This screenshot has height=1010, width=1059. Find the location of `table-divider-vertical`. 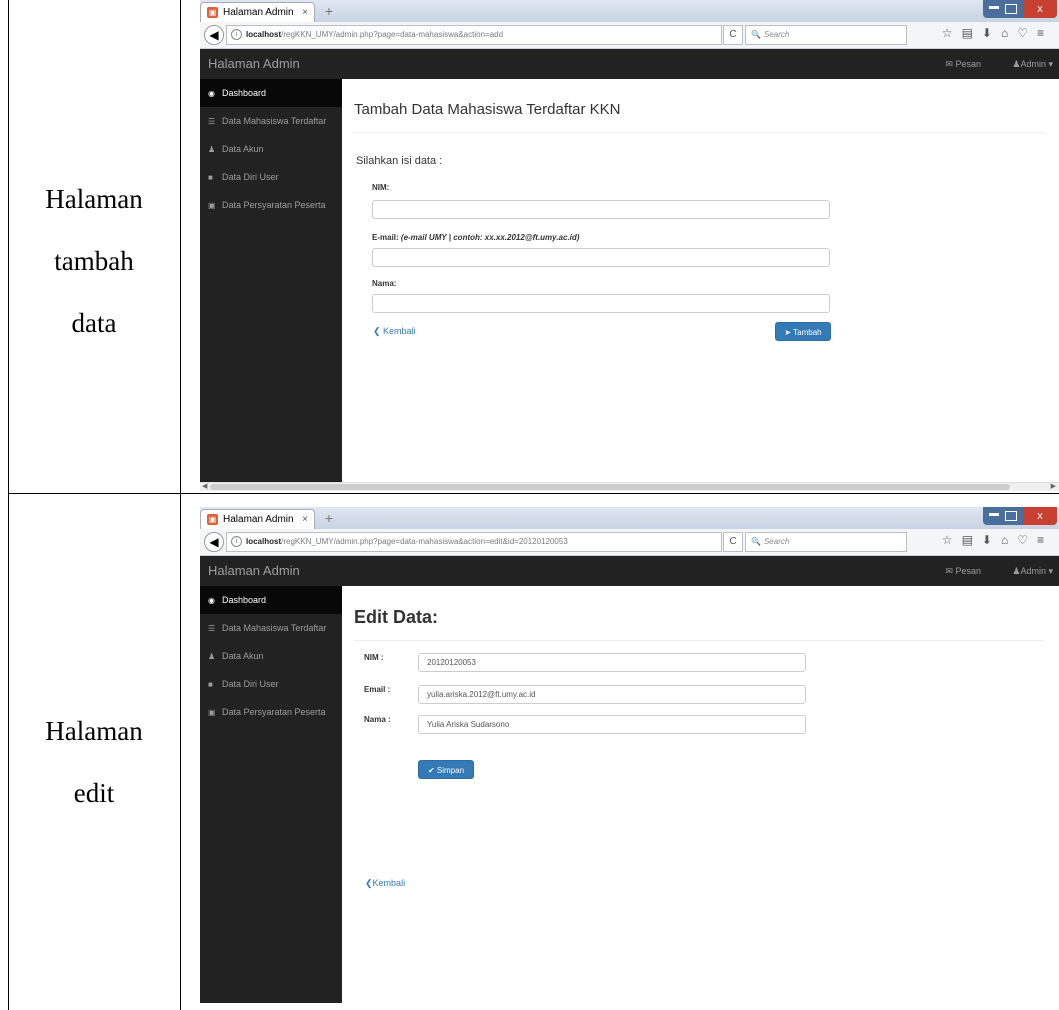

table-divider-vertical is located at coordinates (180, 505).